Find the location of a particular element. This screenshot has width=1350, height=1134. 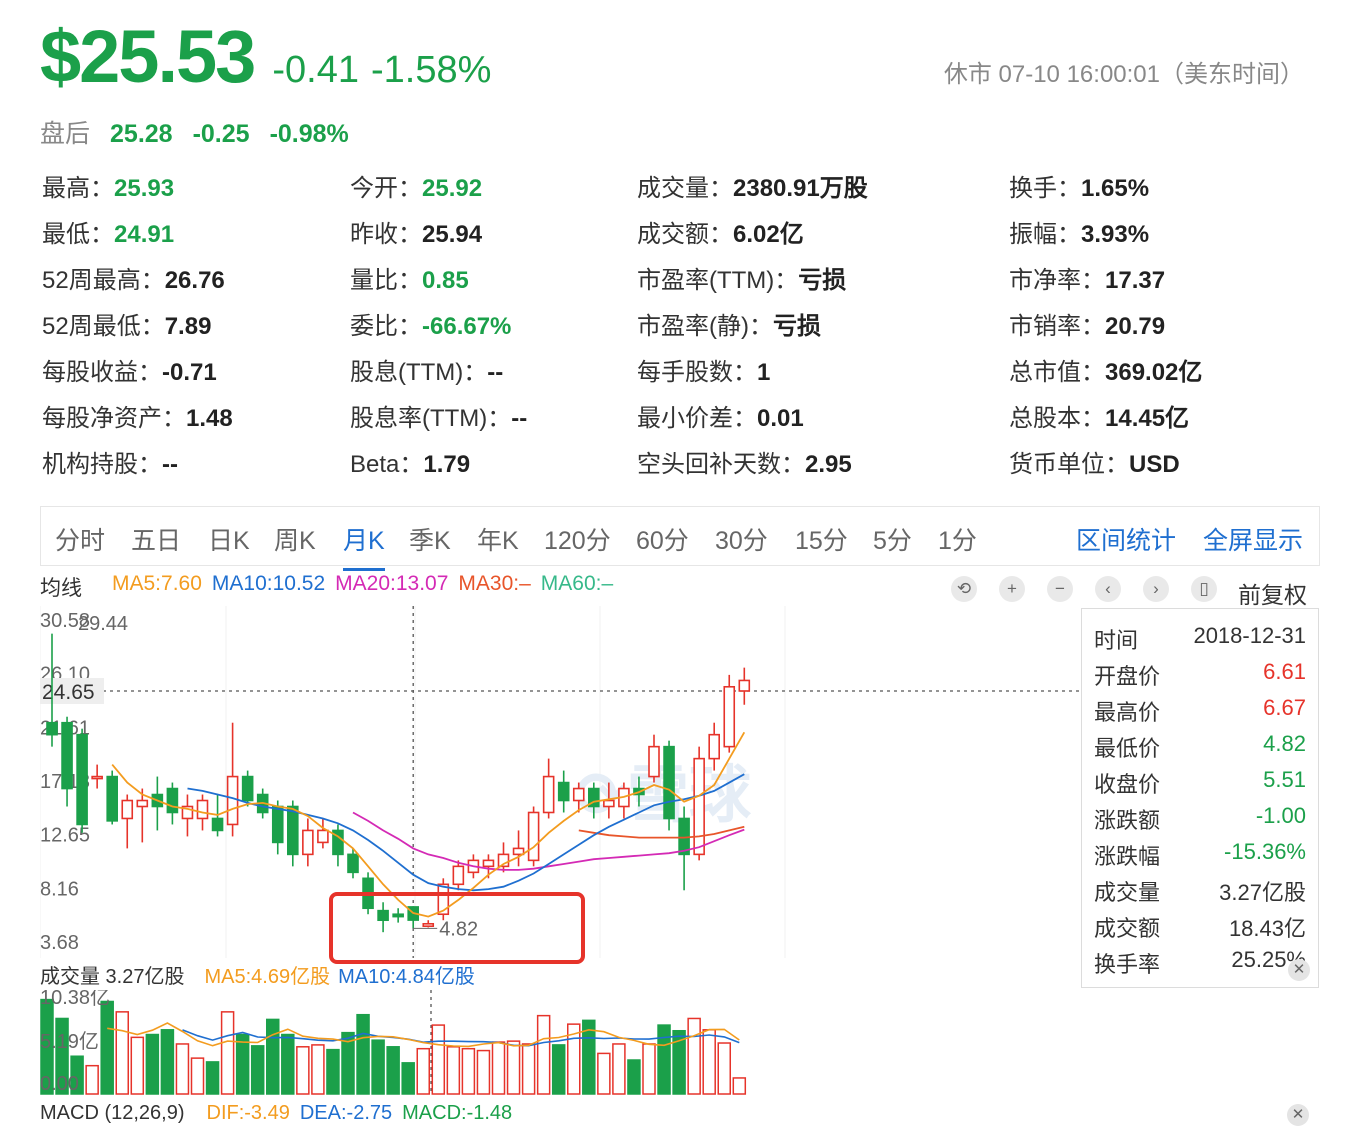

tab-4: 月K is located at coordinates (364, 546).